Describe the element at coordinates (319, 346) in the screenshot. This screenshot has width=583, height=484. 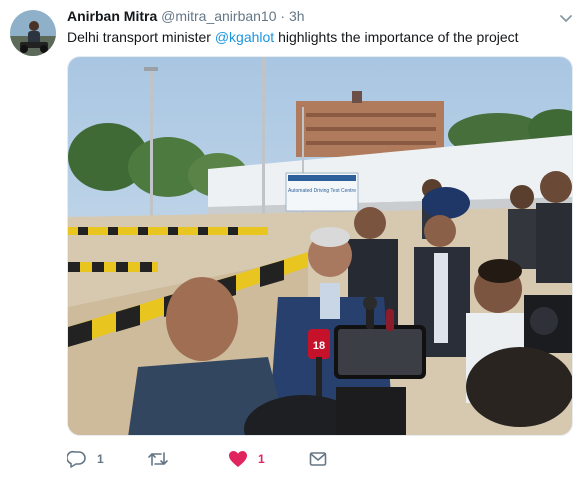
I see `svg-text: 18` at that location.